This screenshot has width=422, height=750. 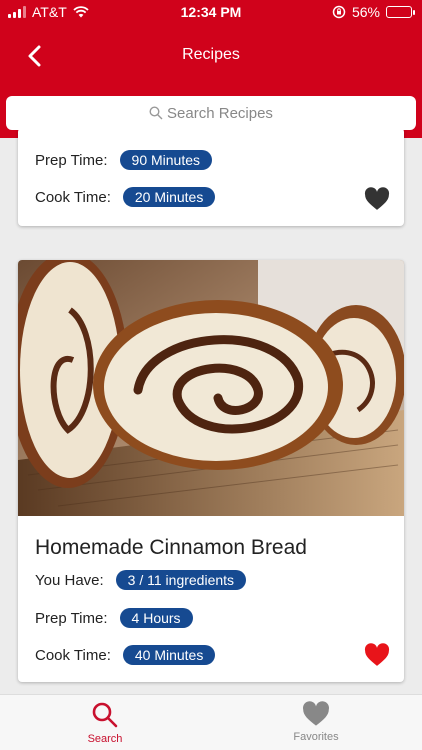 I want to click on cook-time-row: Cook Time: 40 Minutes, so click(x=125, y=655).